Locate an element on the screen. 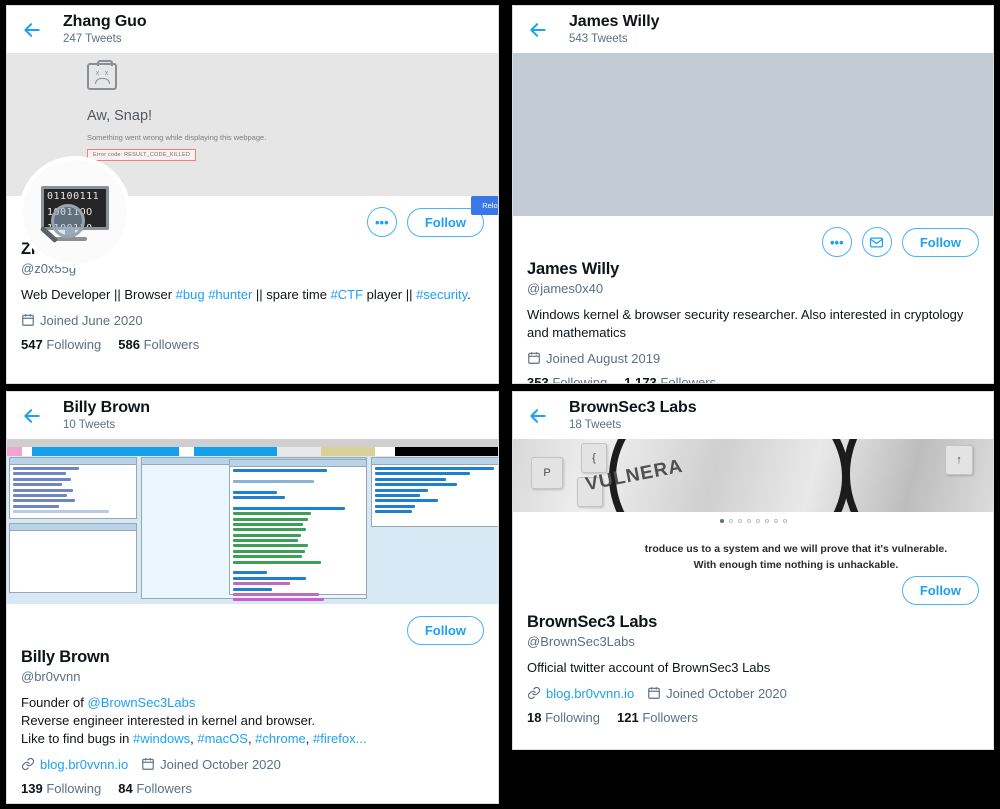 The width and height of the screenshot is (1000, 809). bio-link: #windows is located at coordinates (161, 738).